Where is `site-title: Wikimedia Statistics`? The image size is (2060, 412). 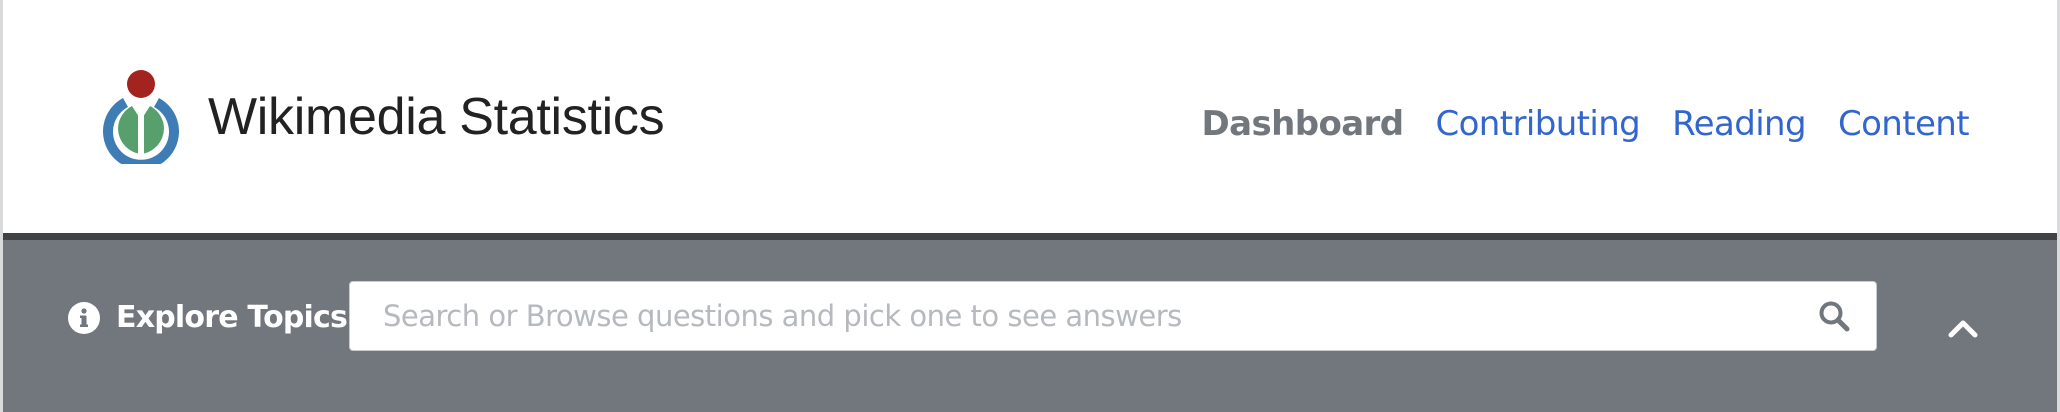
site-title: Wikimedia Statistics is located at coordinates (436, 117).